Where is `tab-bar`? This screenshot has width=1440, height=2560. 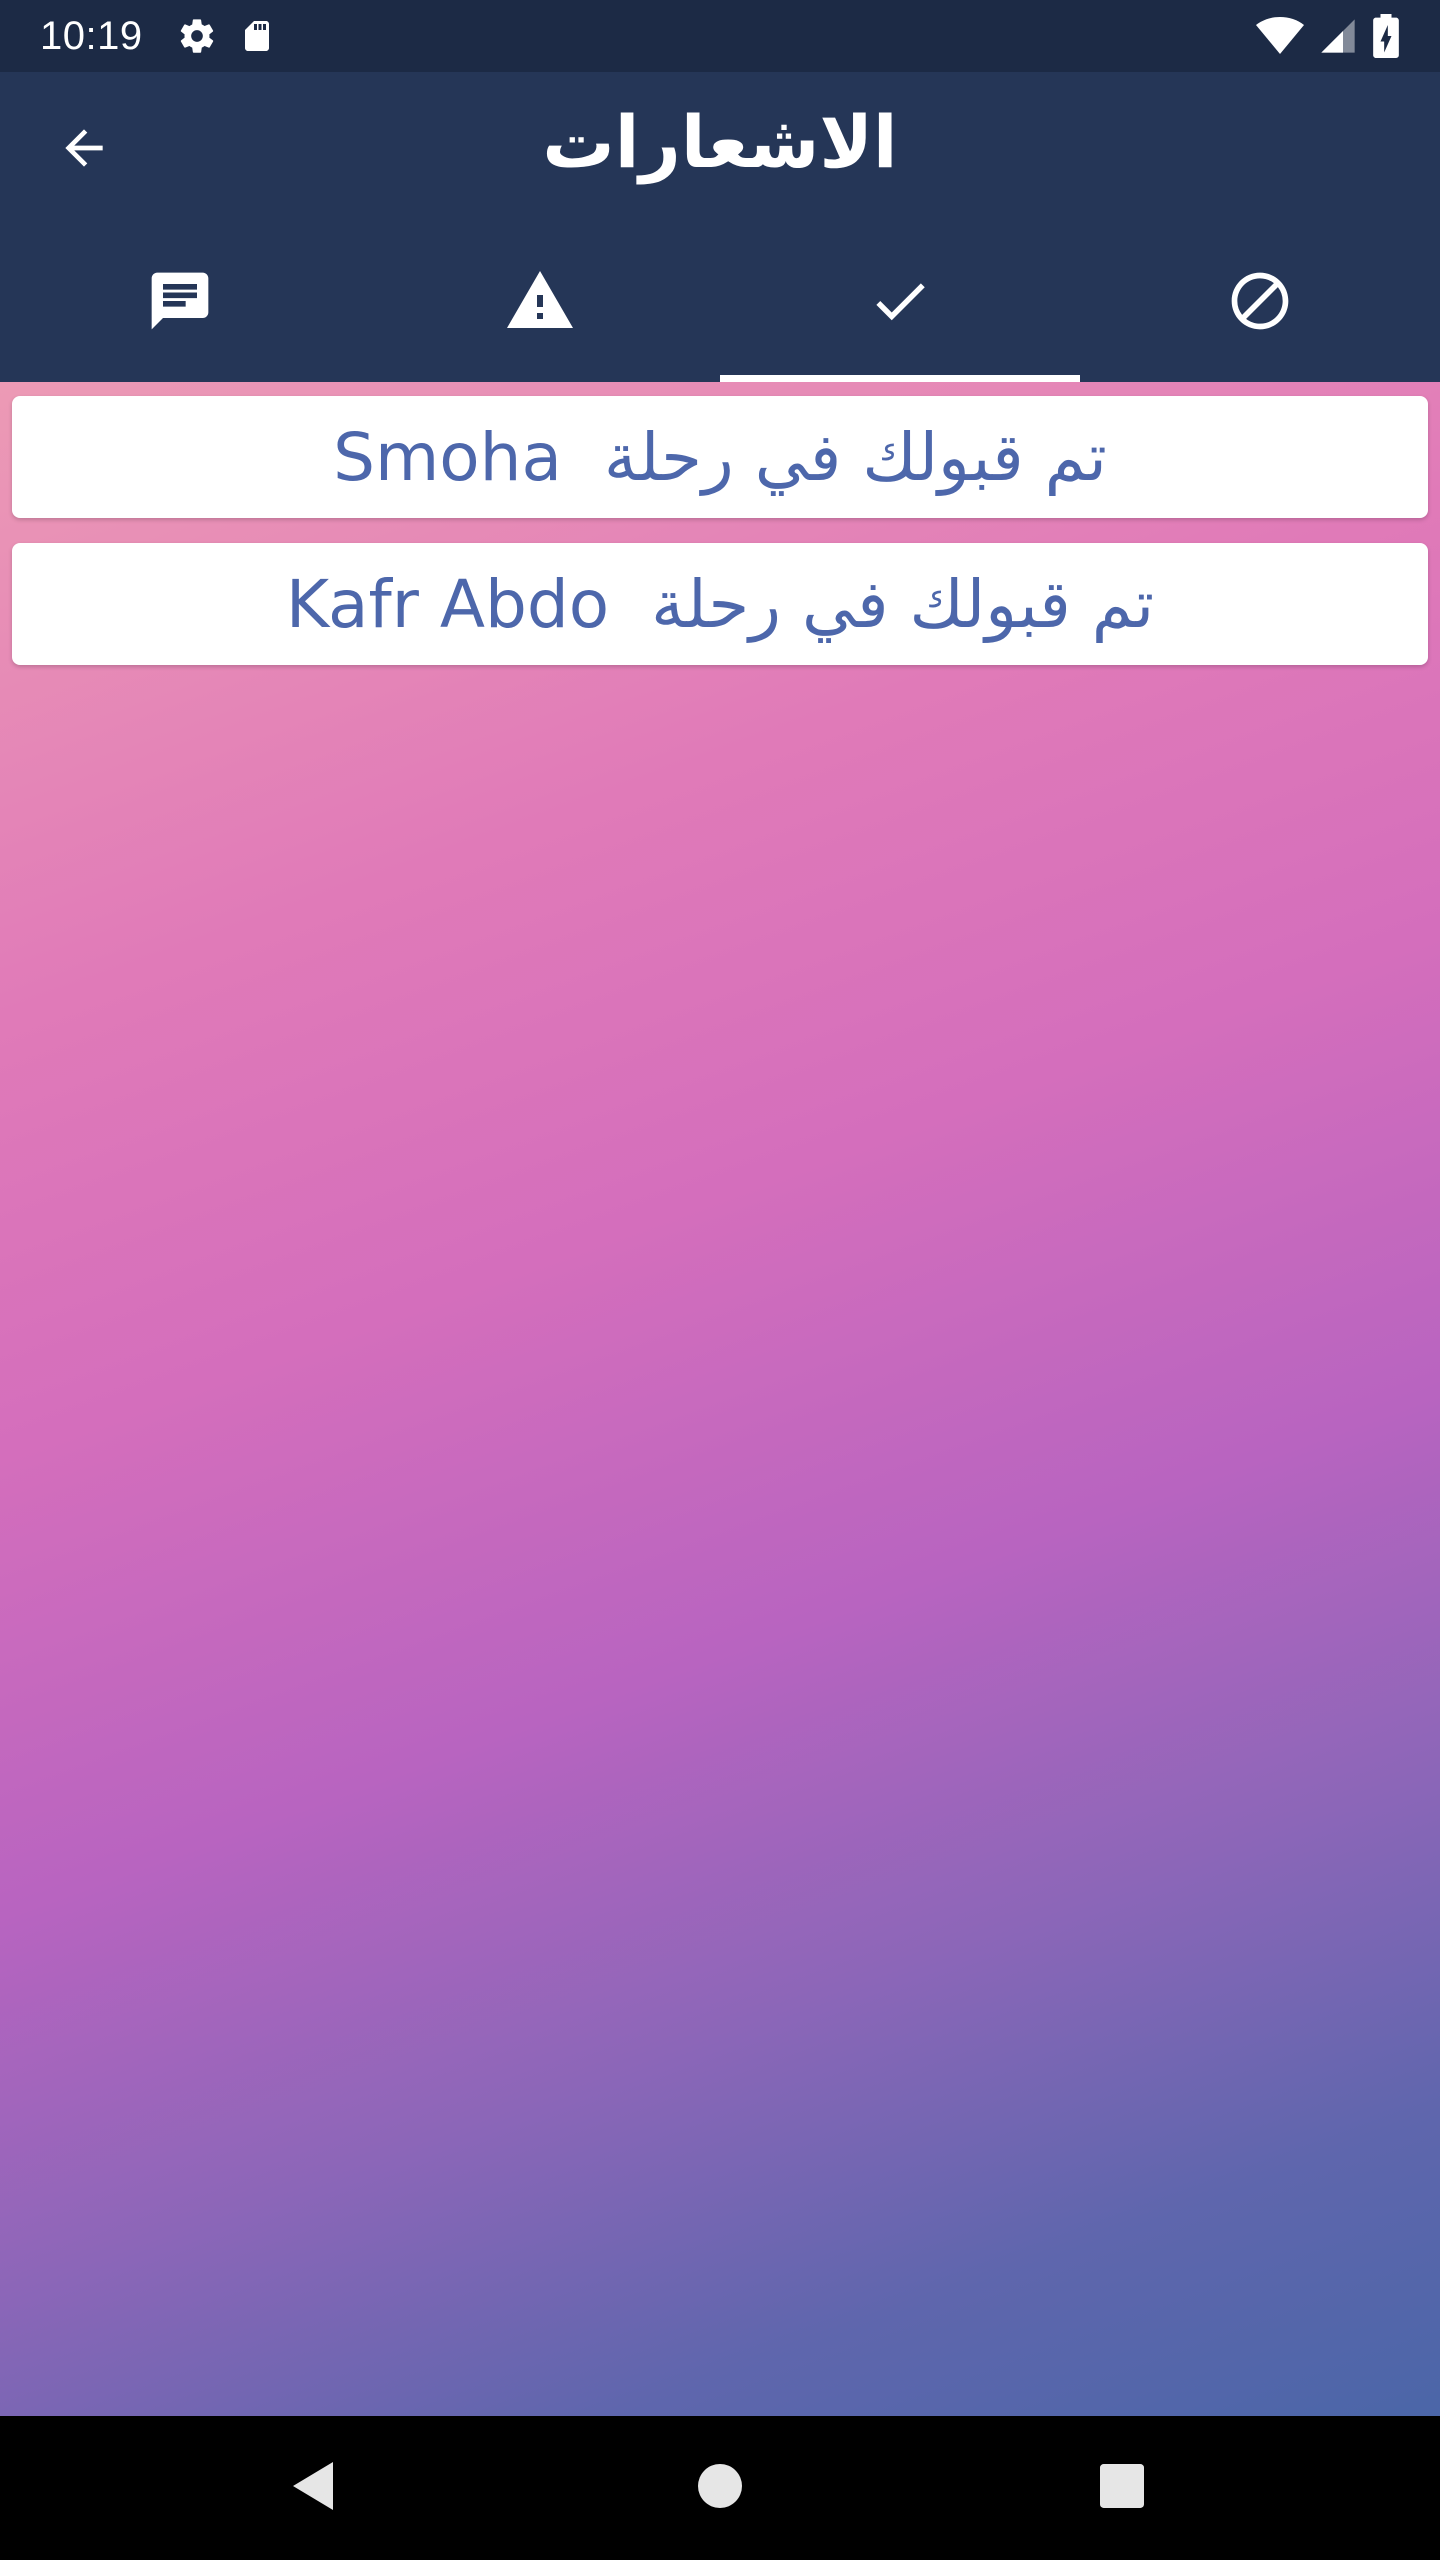 tab-bar is located at coordinates (720, 303).